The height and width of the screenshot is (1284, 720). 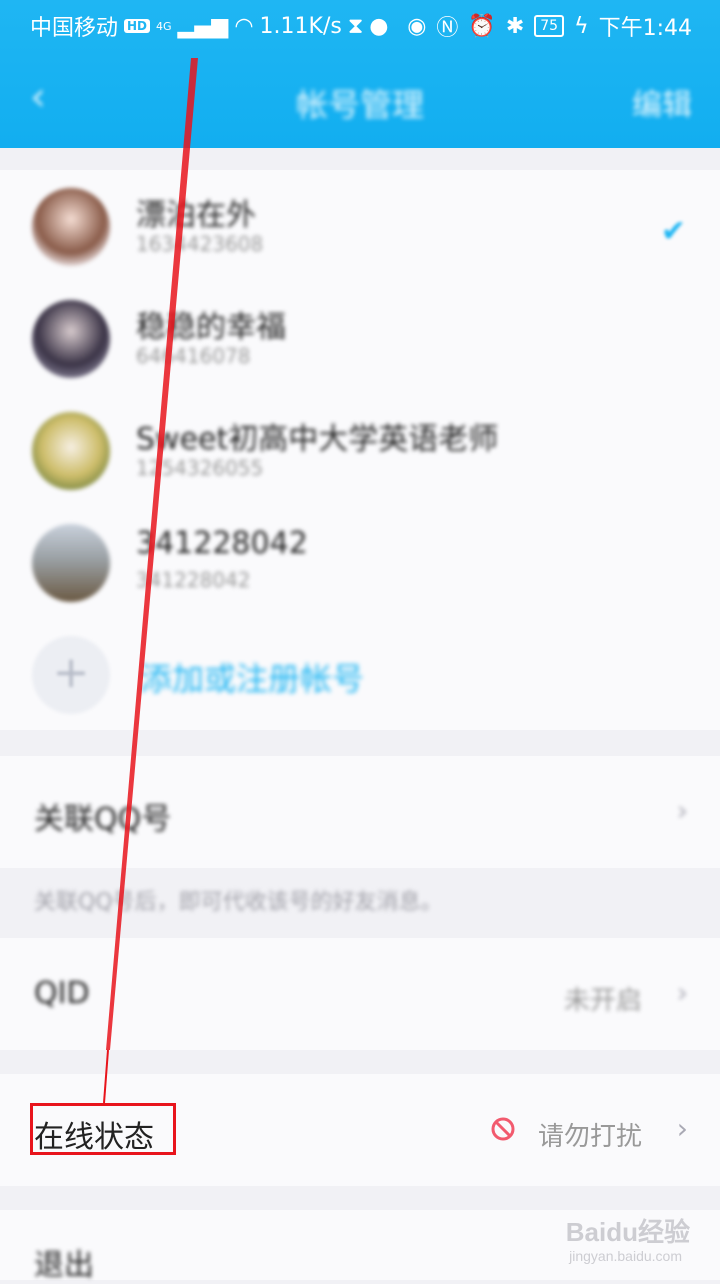 I want to click on qid-label: QID, so click(x=62, y=993).